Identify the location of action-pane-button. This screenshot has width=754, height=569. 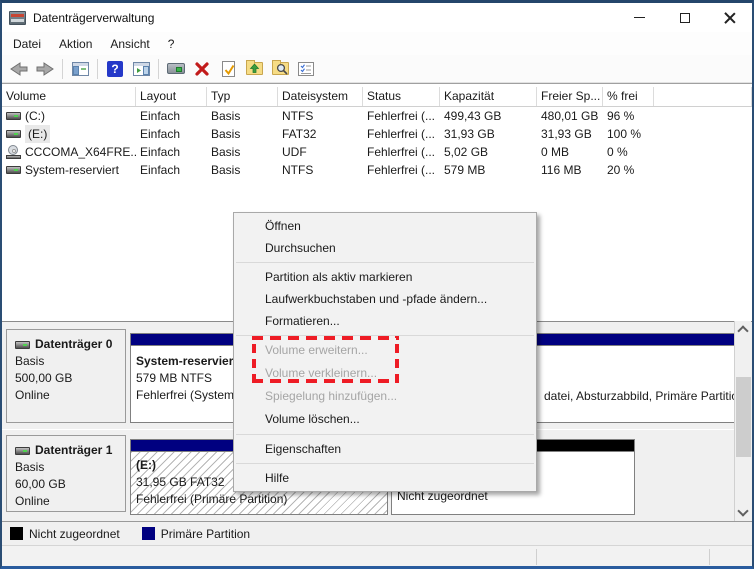
(141, 69).